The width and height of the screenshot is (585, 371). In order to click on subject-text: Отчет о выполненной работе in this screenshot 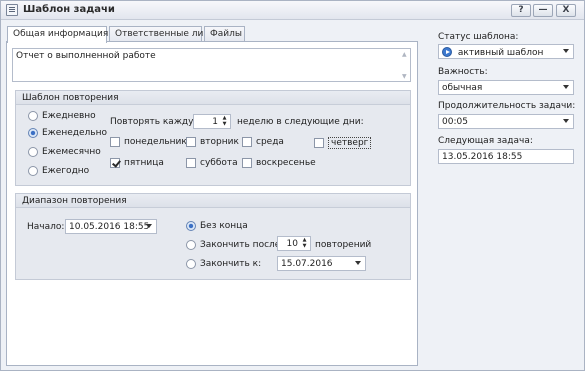, I will do `click(86, 56)`.